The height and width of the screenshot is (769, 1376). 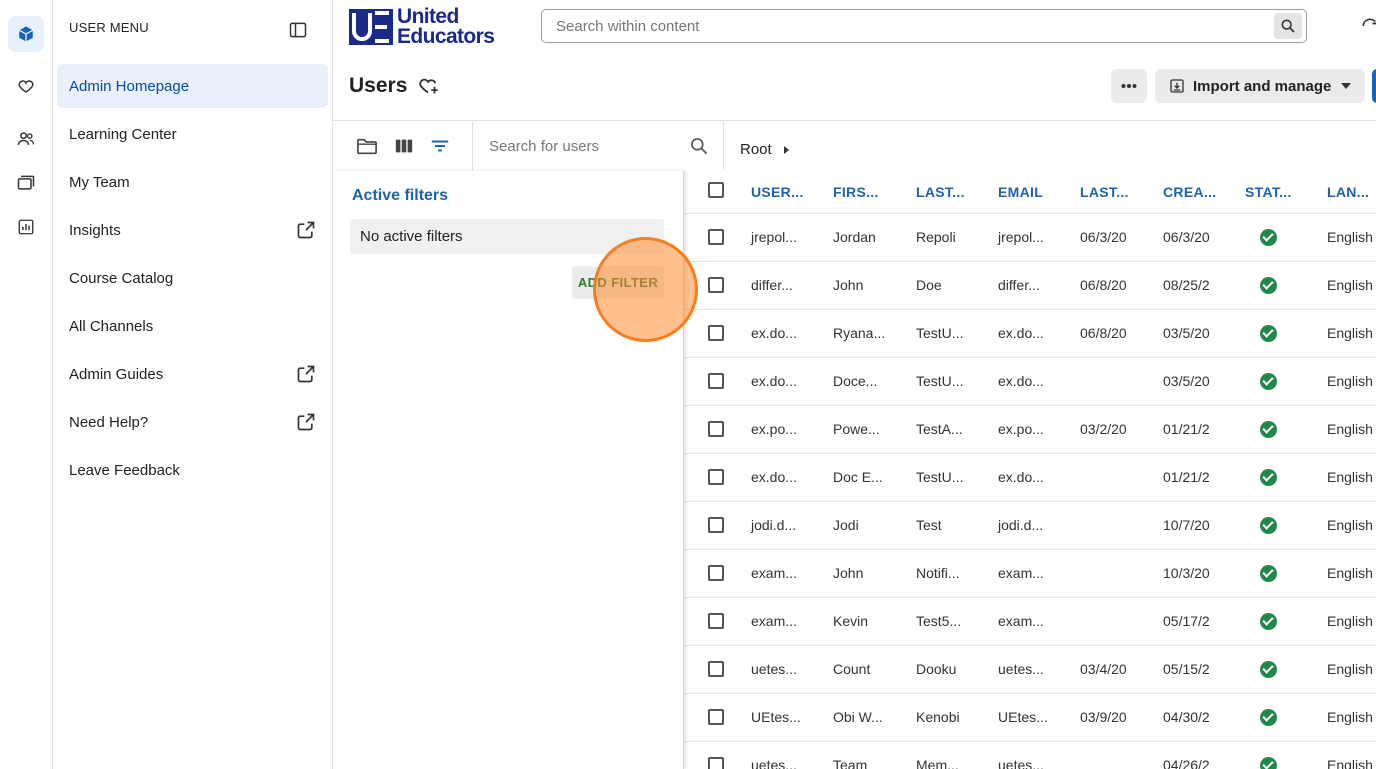 I want to click on user-search-button, so click(x=699, y=146).